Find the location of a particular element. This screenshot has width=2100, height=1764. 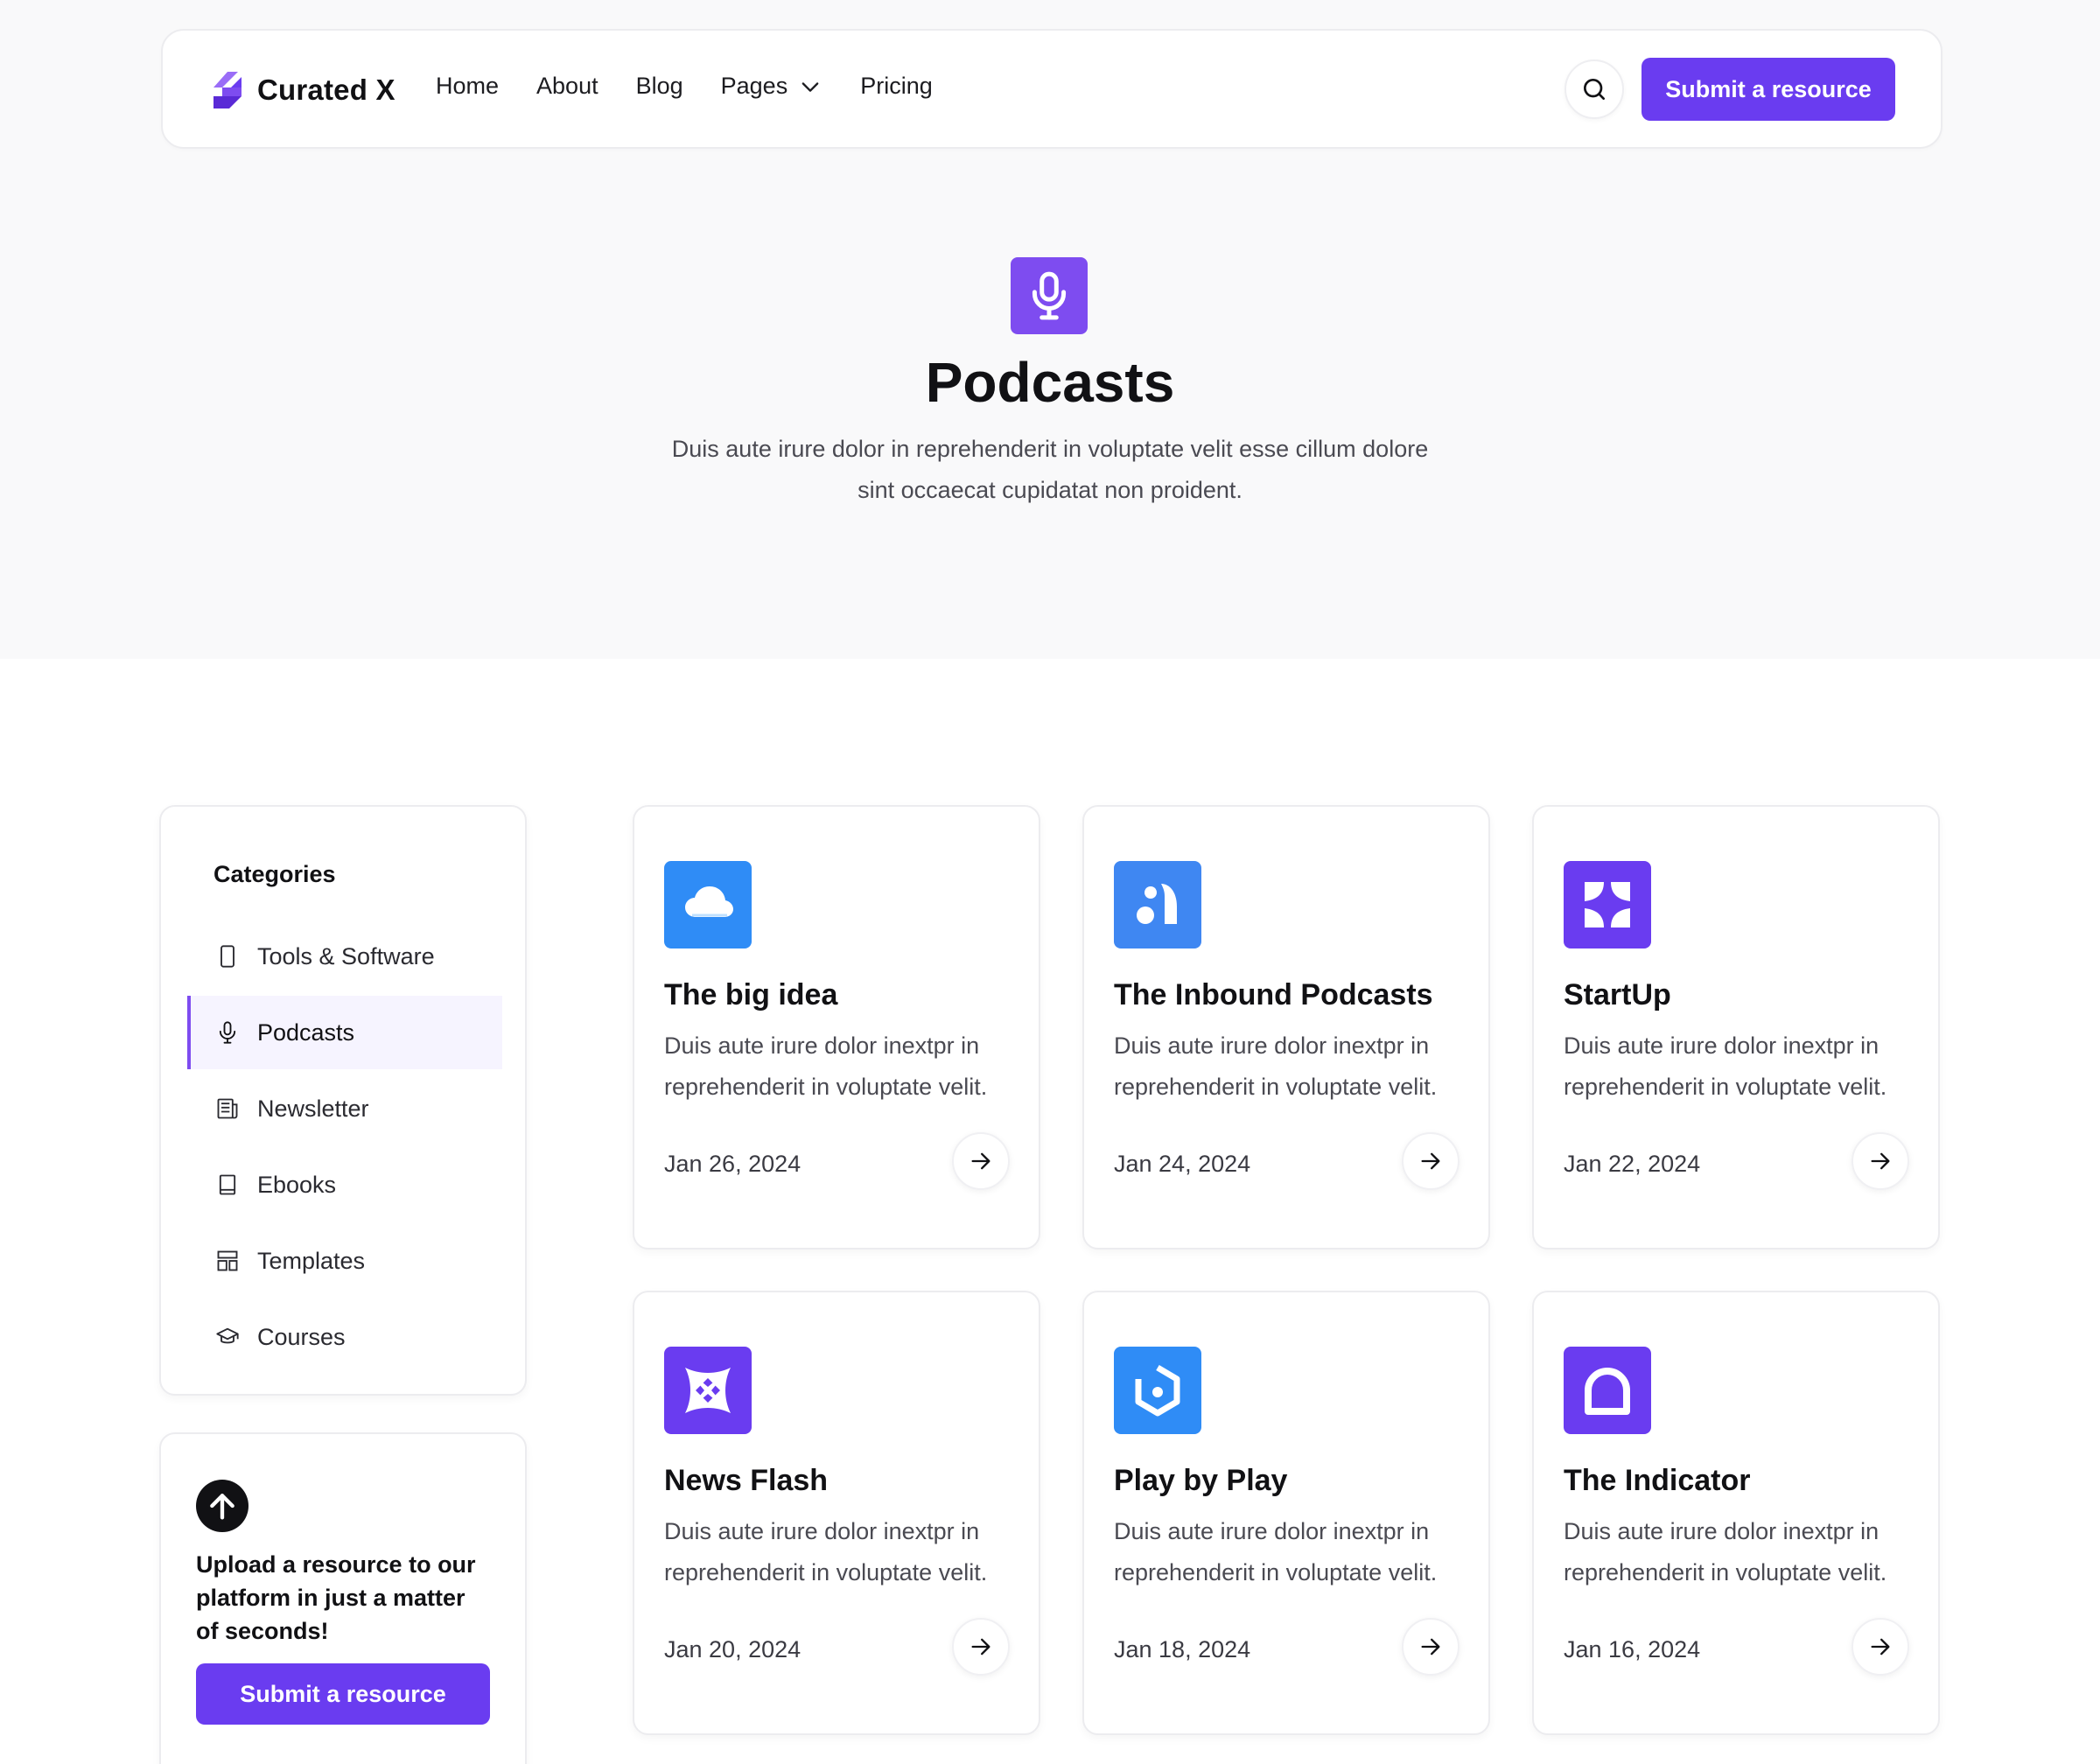

category-item-ebooks: Ebooks is located at coordinates (344, 1185).